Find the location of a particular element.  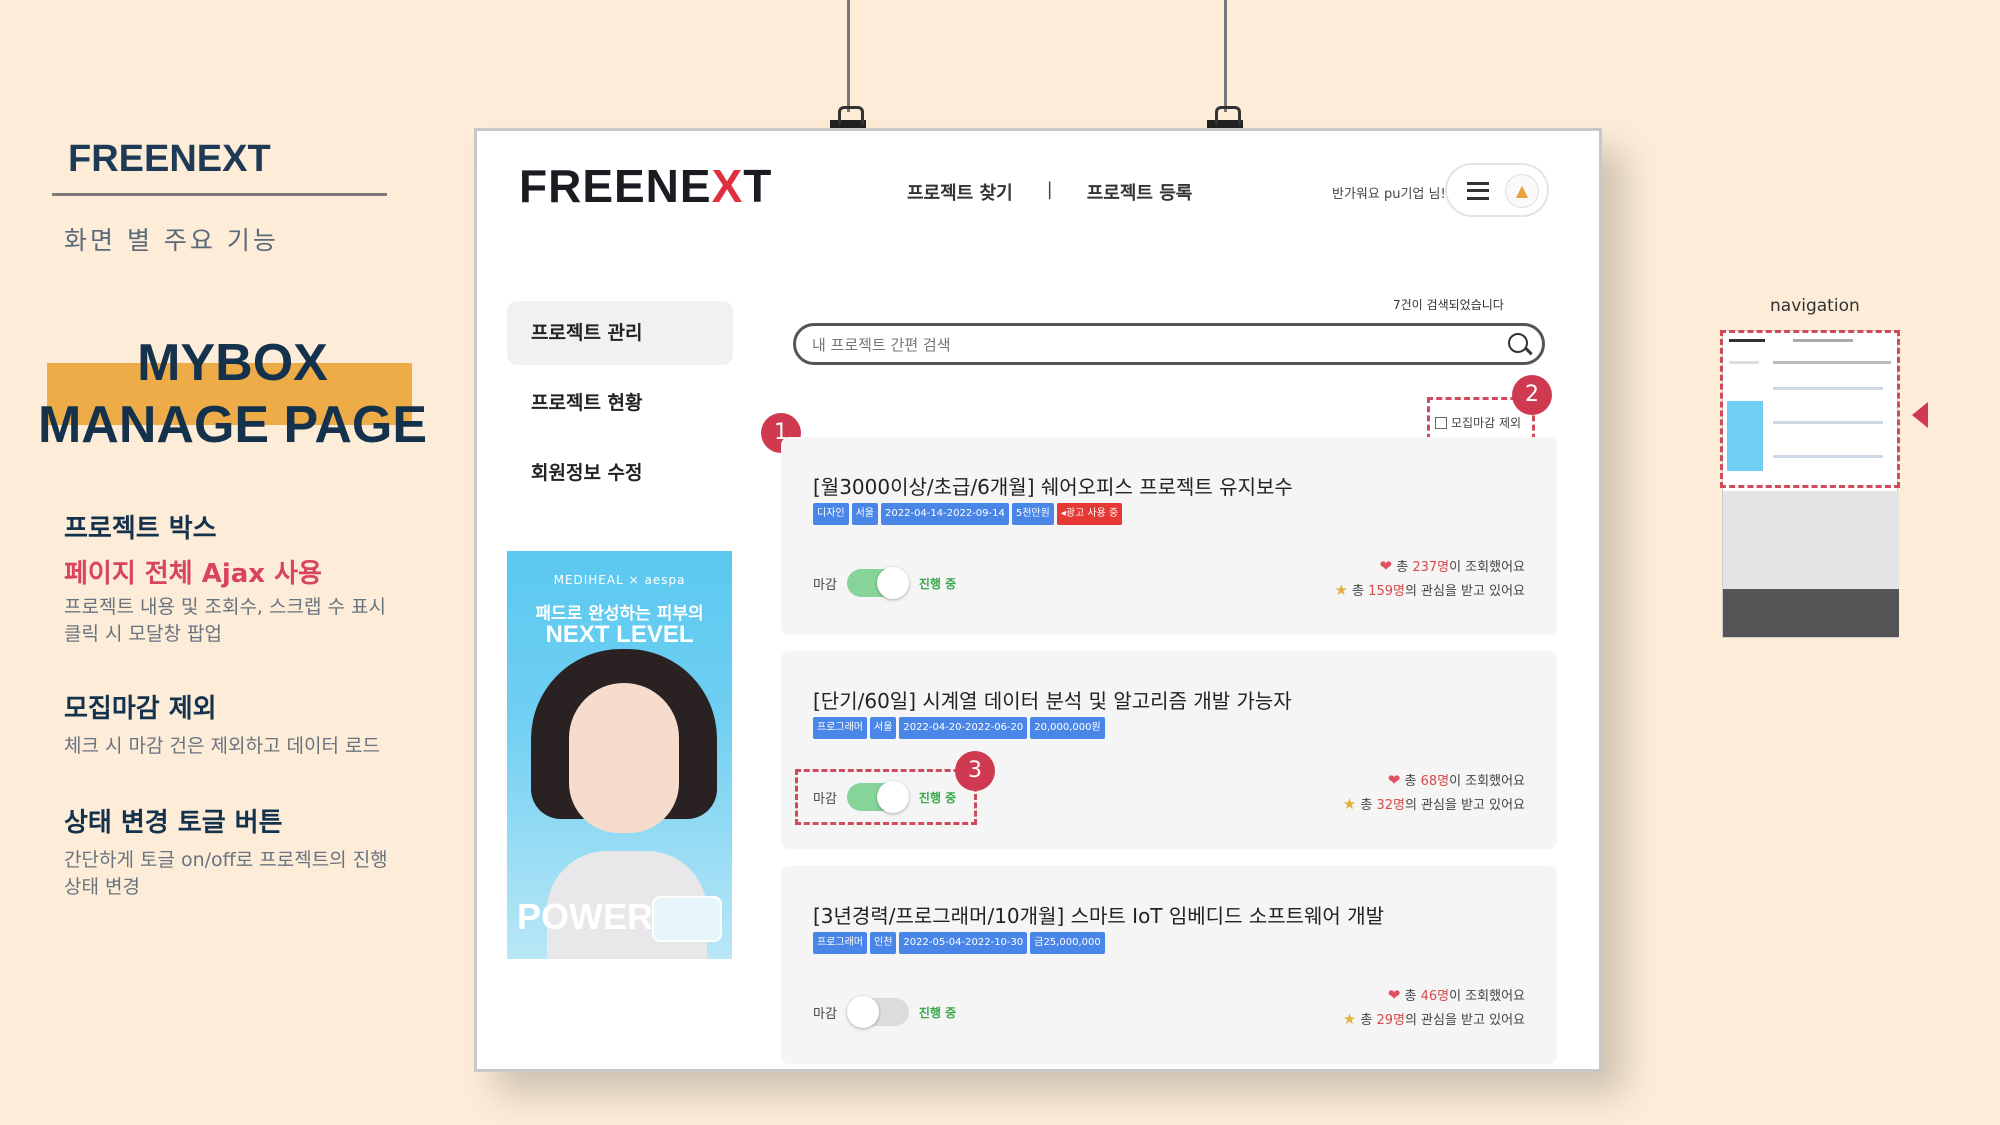

annotation-highlight-navigation is located at coordinates (1810, 409).